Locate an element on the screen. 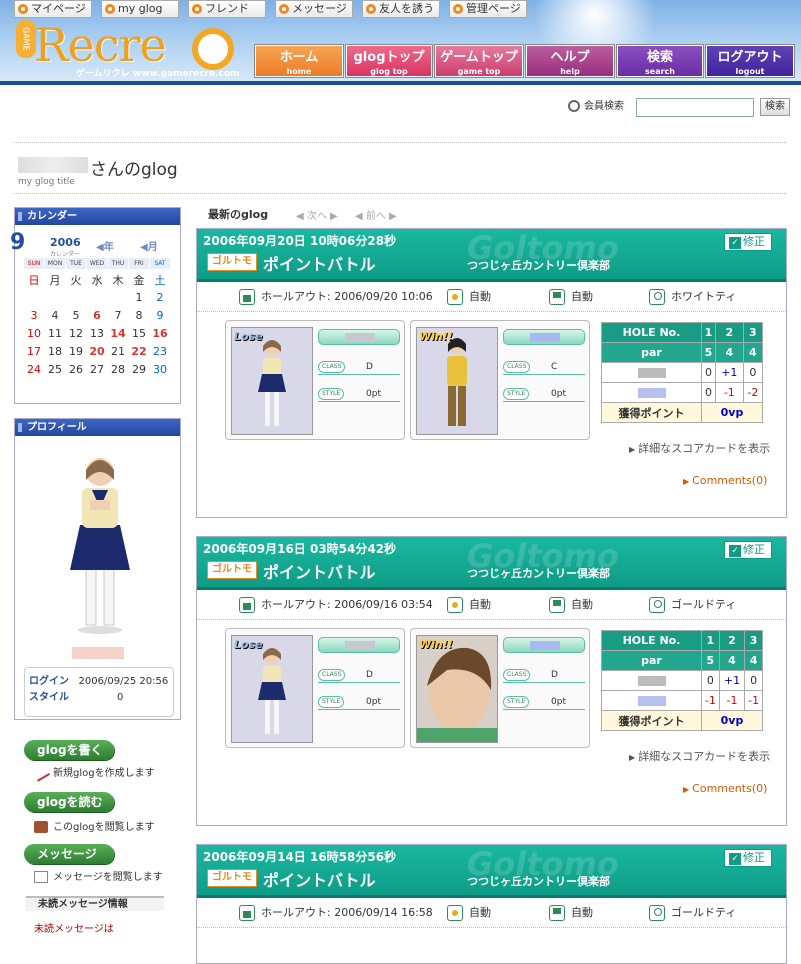  message-button: メッセージ is located at coordinates (69, 854).